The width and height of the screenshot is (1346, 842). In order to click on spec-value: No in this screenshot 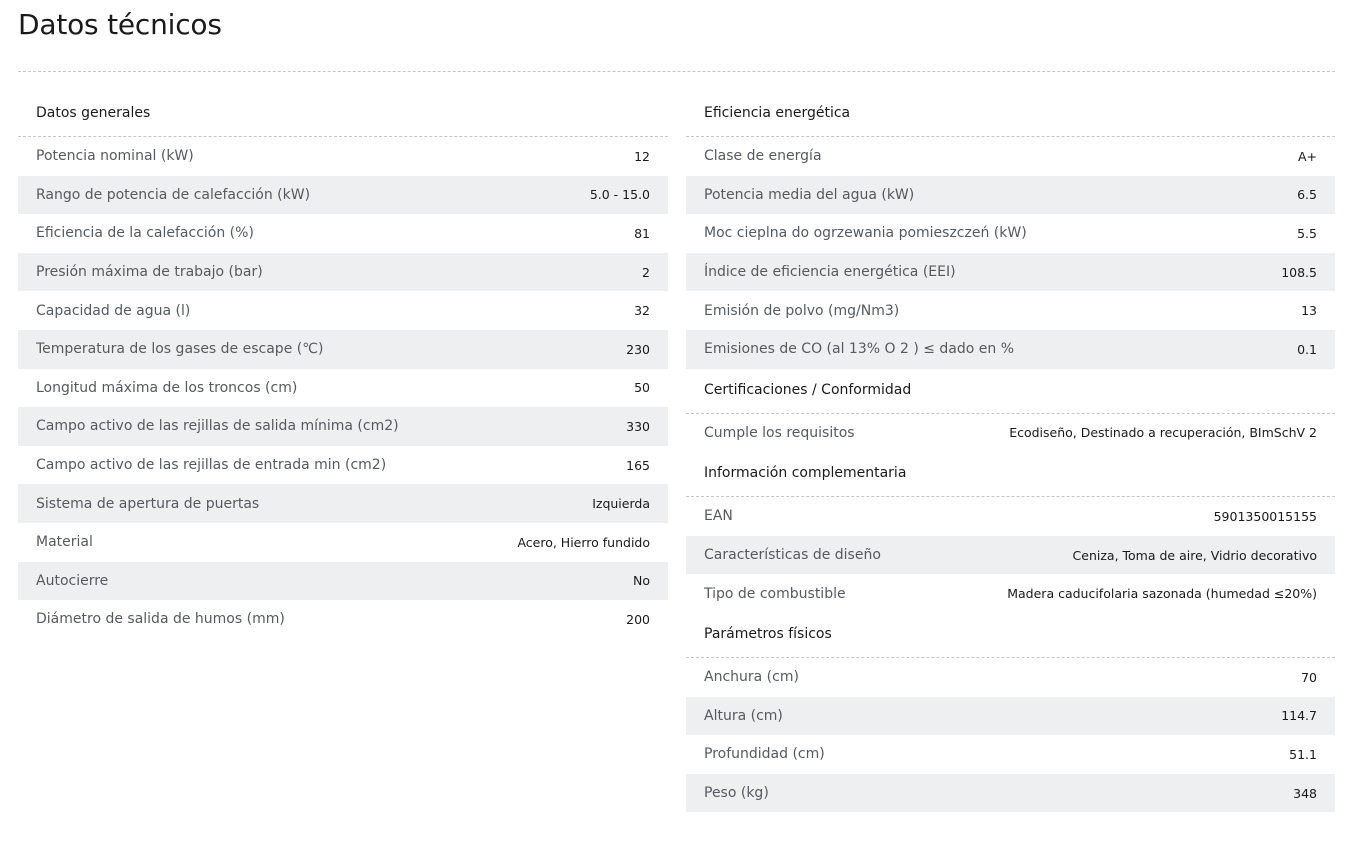, I will do `click(641, 581)`.